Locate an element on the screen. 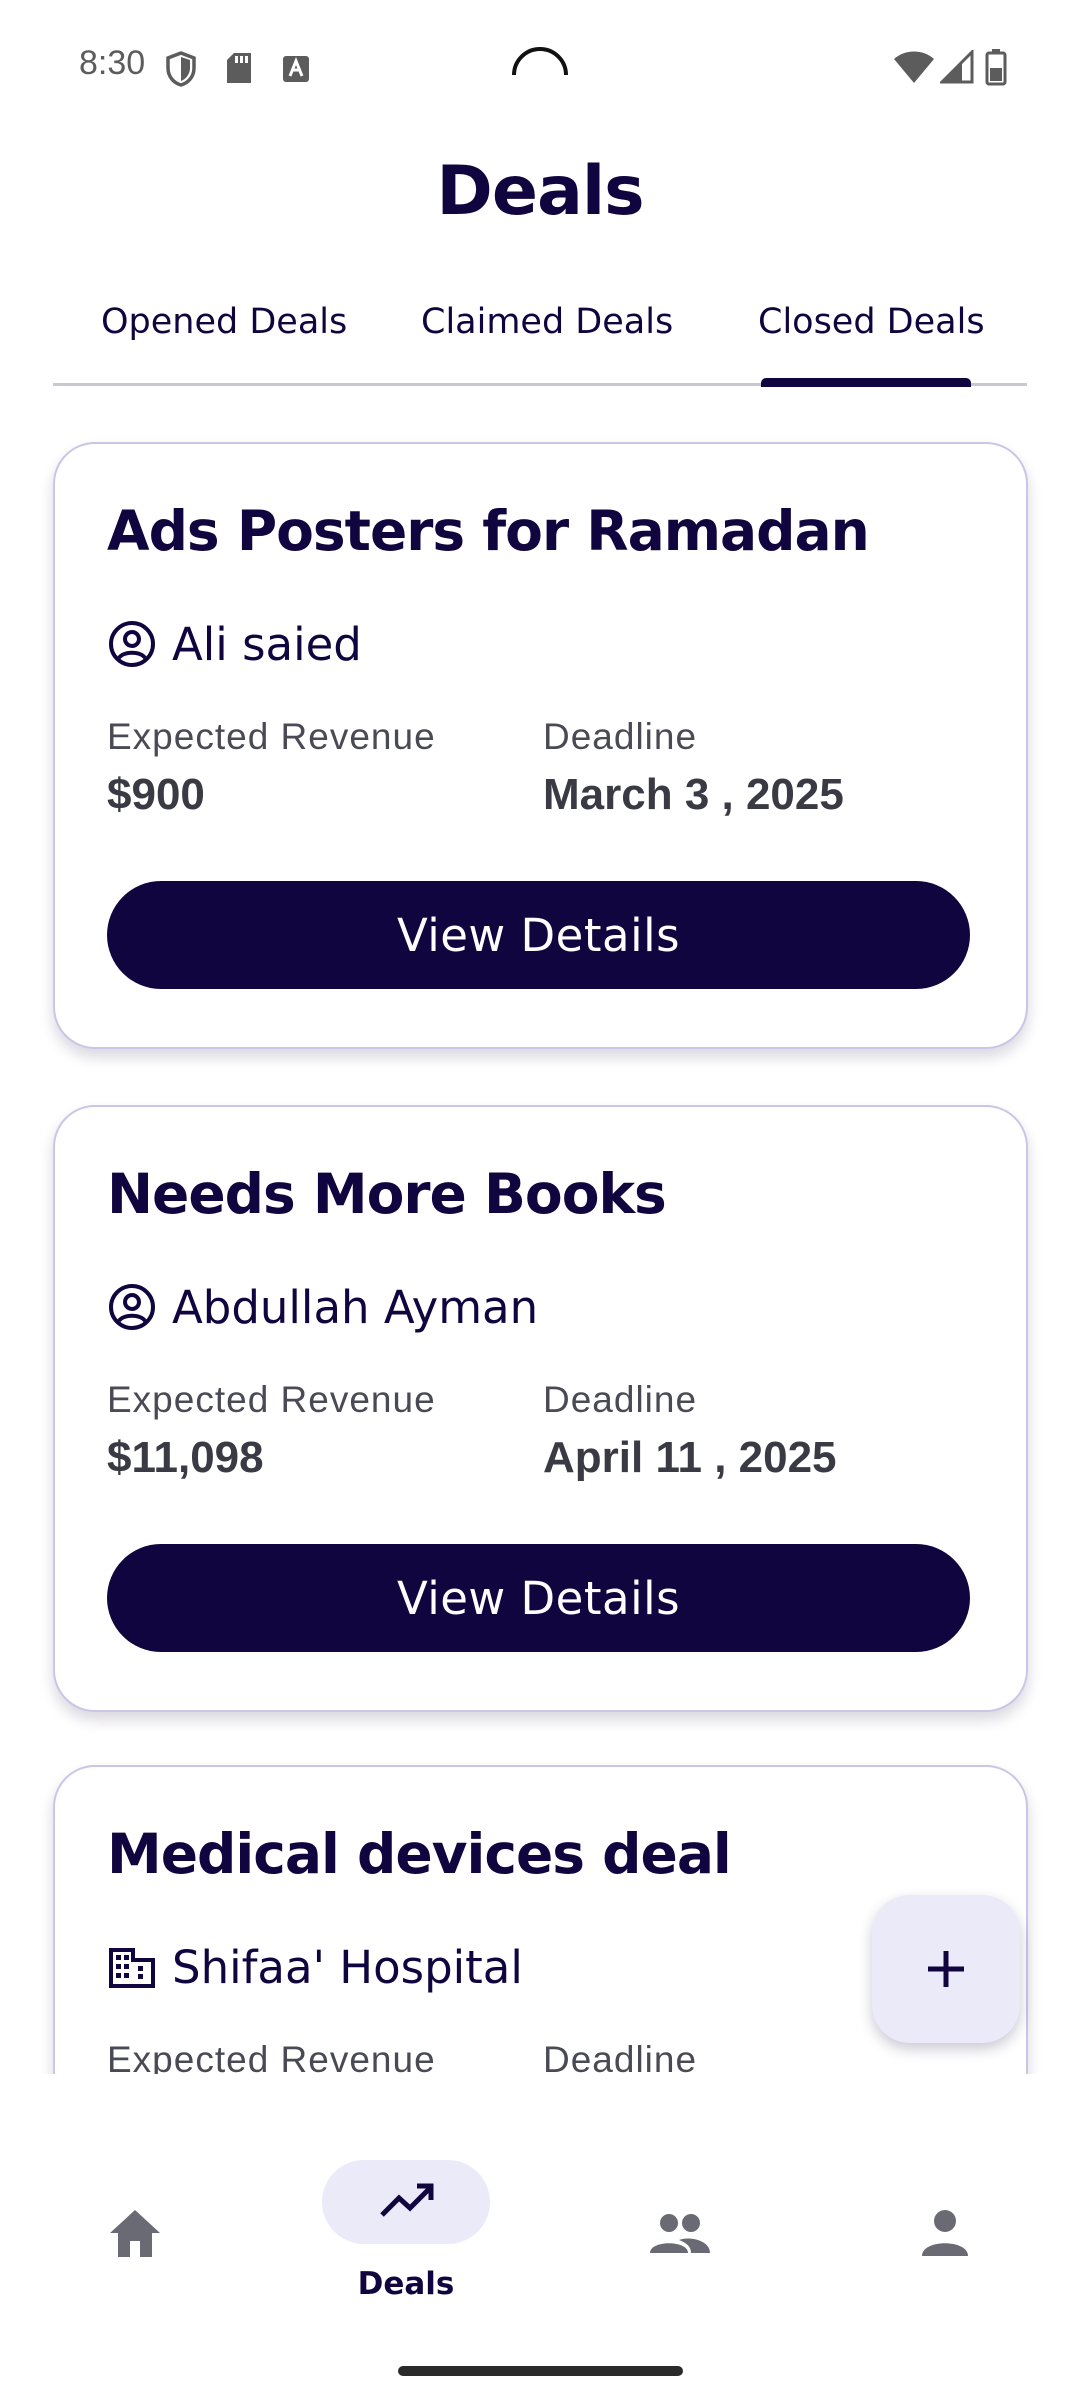 The width and height of the screenshot is (1080, 2400). trending-up-icon is located at coordinates (407, 2200).